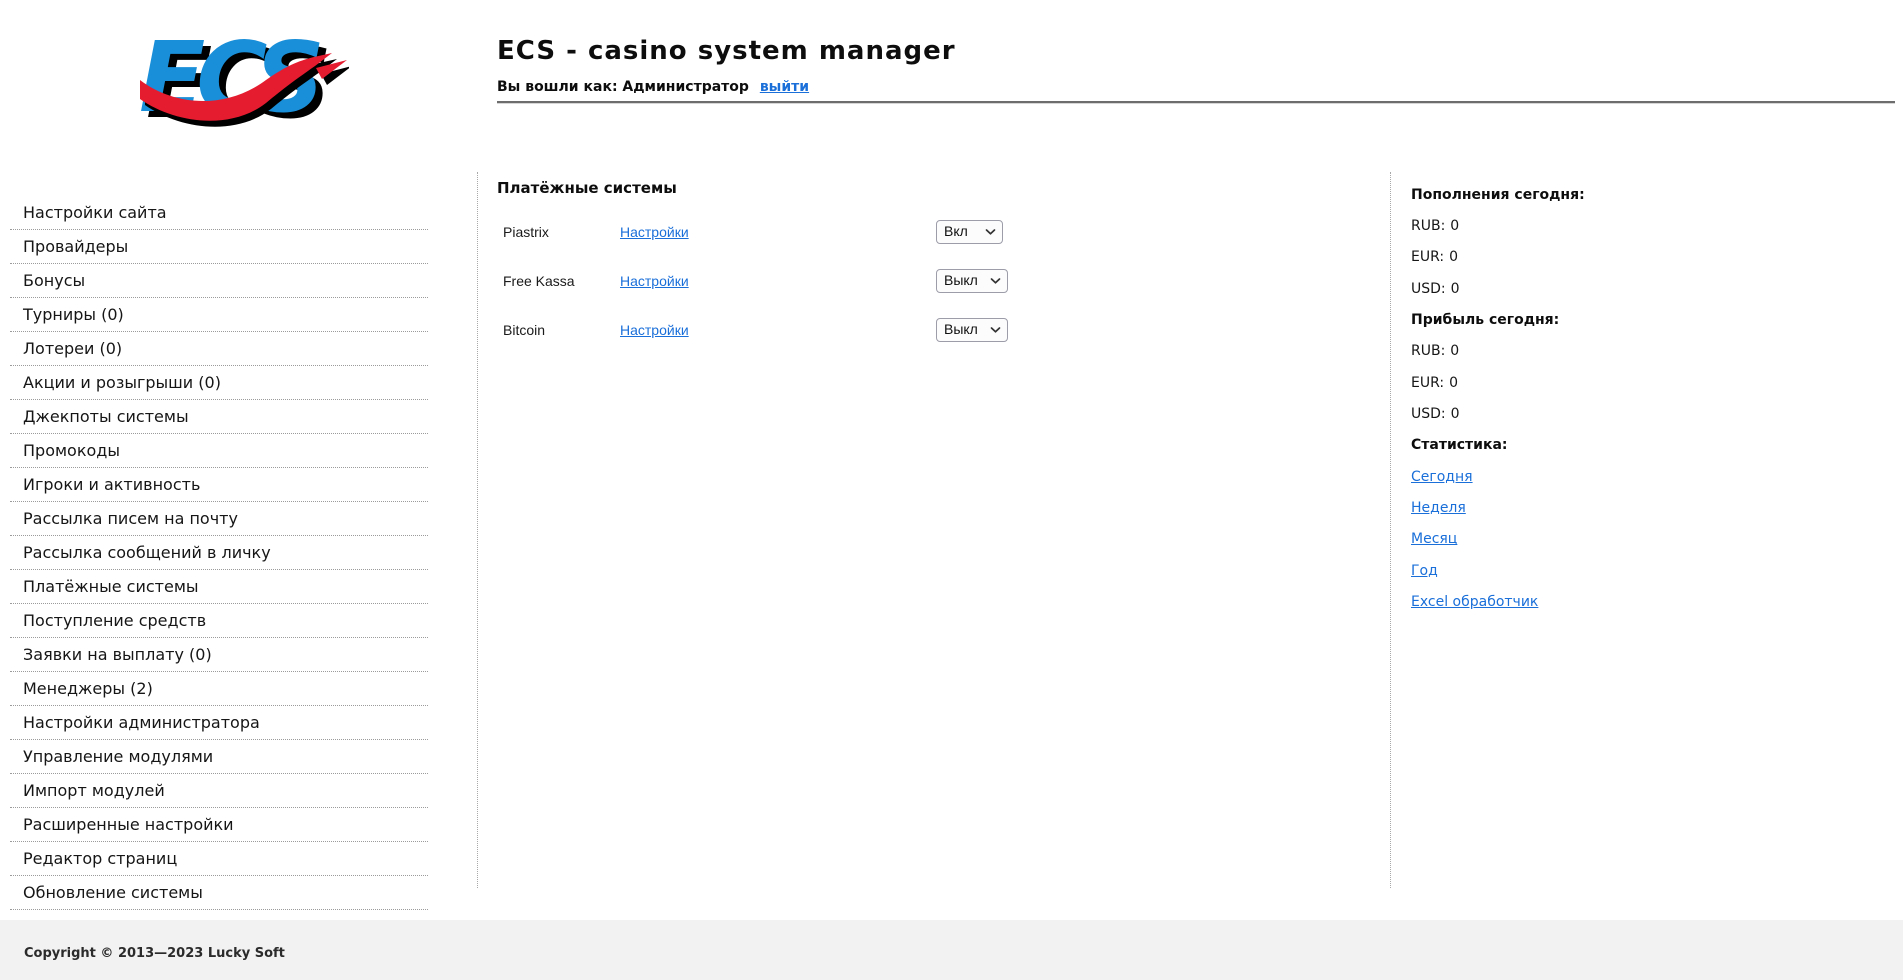  I want to click on logout-link: выйти, so click(784, 87).